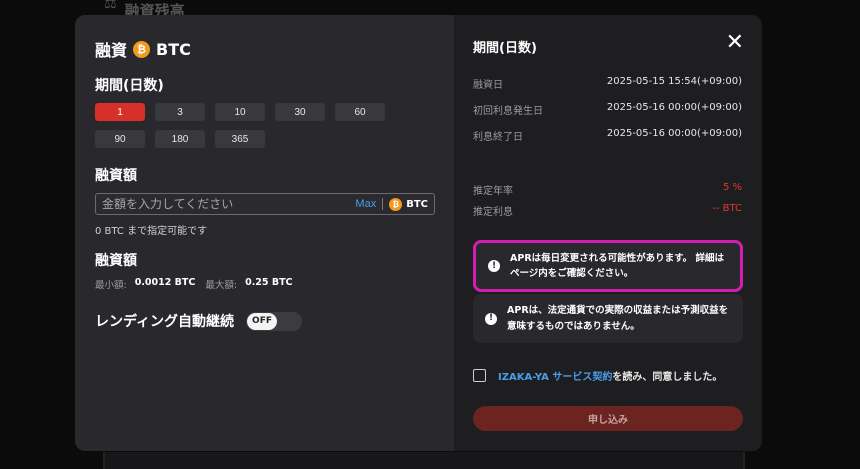 This screenshot has width=860, height=469. I want to click on agreement-checkbox, so click(479, 375).